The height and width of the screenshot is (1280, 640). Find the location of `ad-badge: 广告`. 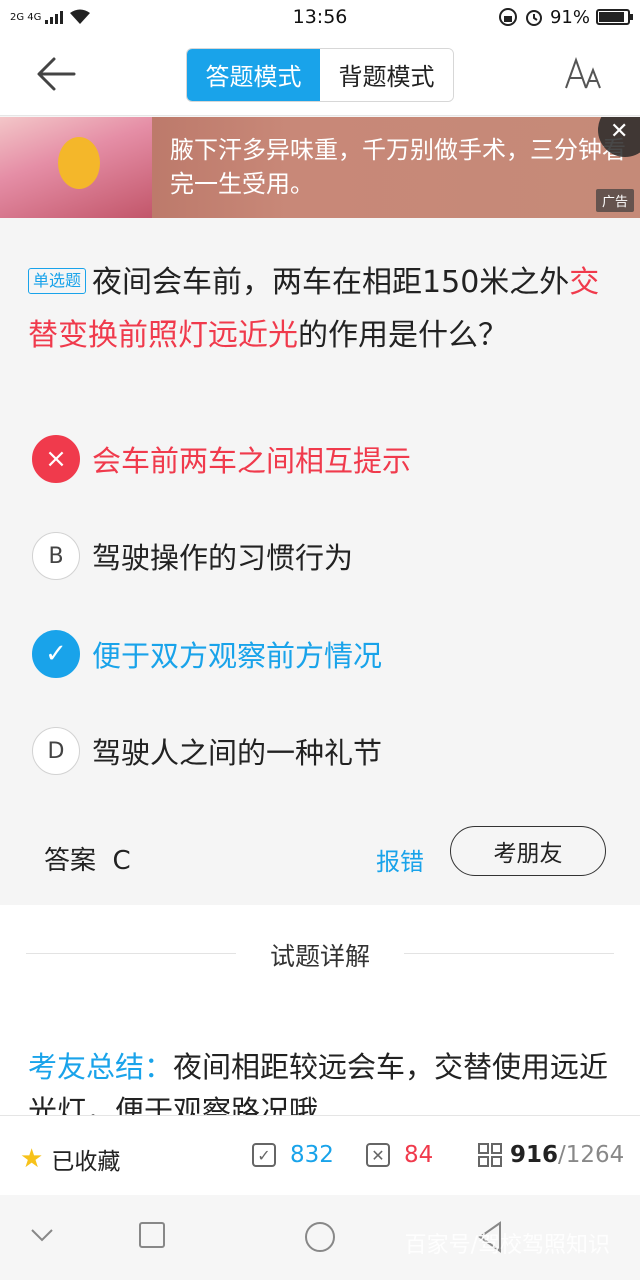

ad-badge: 广告 is located at coordinates (614, 200).